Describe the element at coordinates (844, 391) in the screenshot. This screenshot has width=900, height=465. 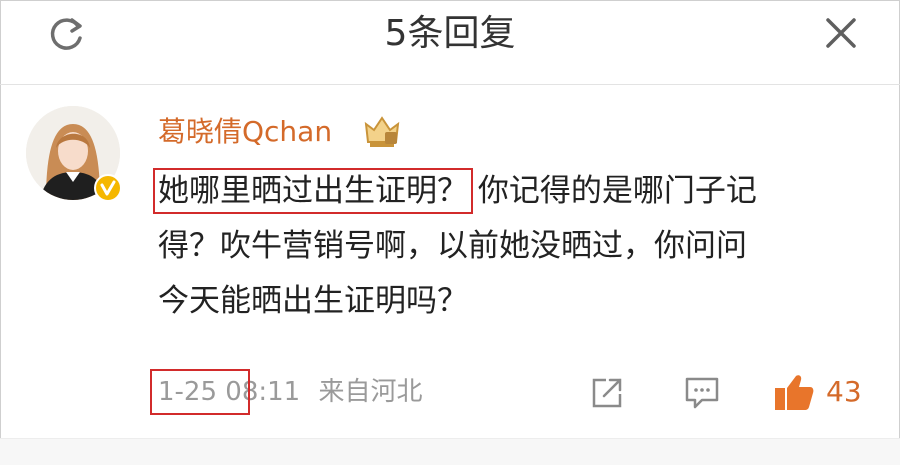
I see `like-count: 43` at that location.